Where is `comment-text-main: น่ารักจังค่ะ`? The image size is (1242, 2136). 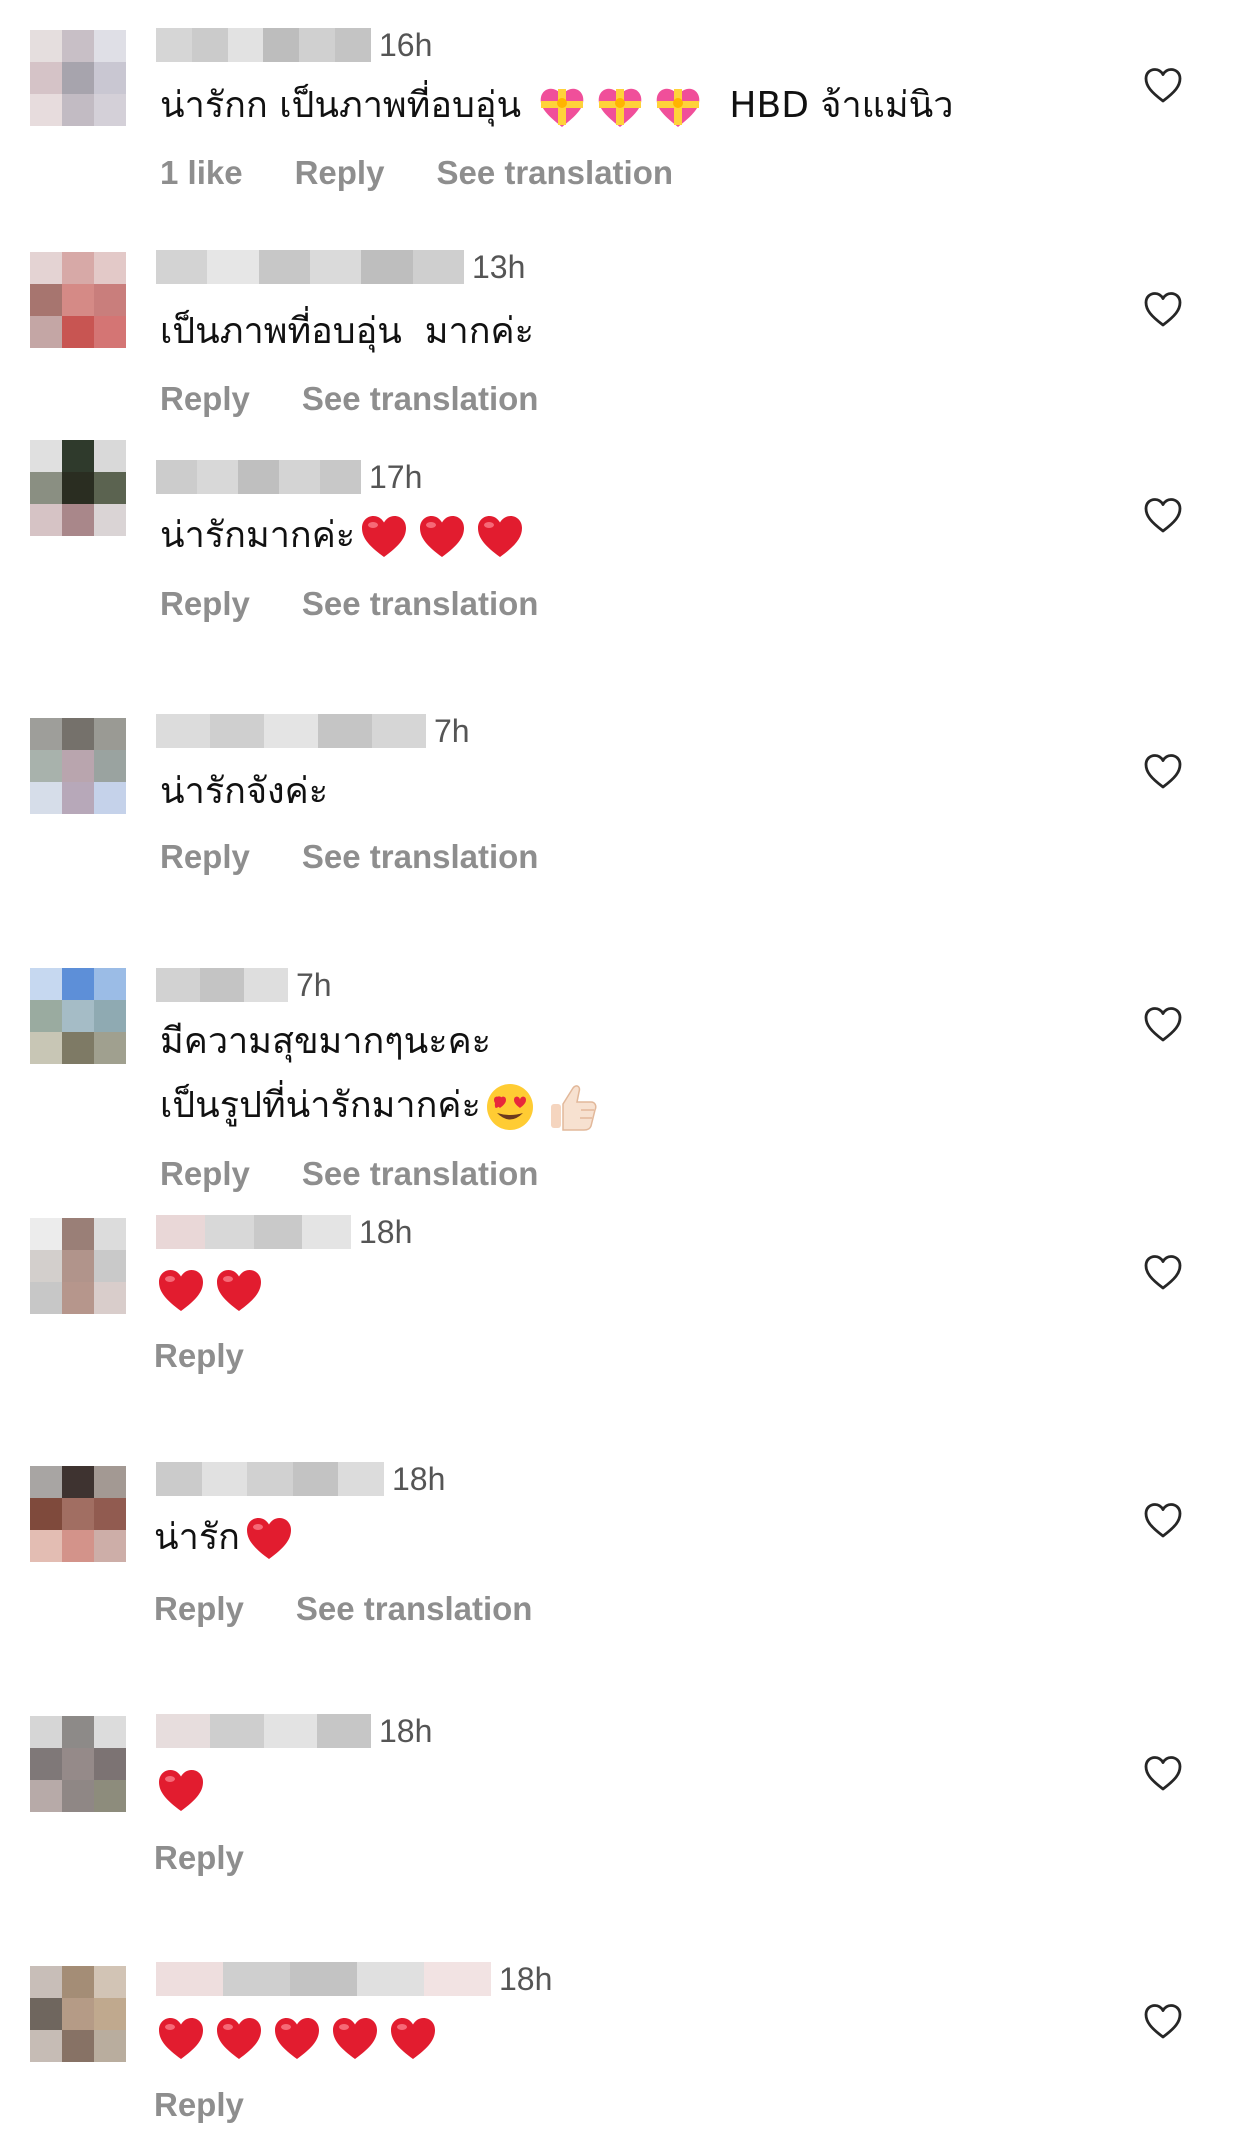
comment-text-main: น่ารักจังค่ะ is located at coordinates (244, 791).